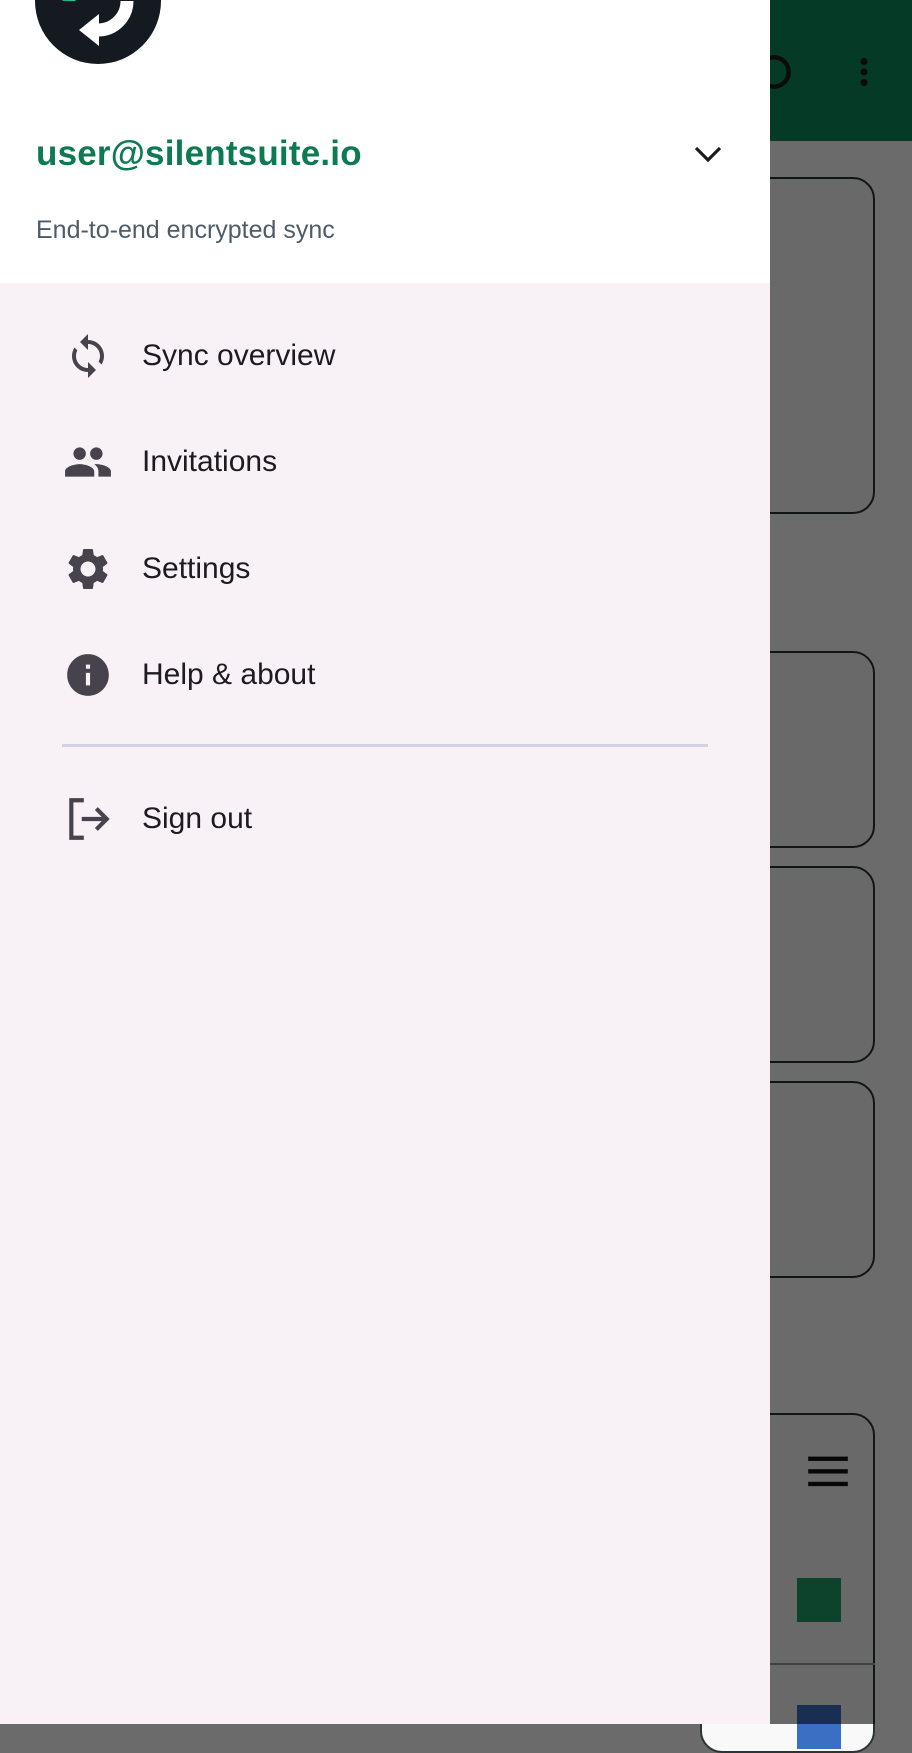  Describe the element at coordinates (380, 569) in the screenshot. I see `nav-item-settings: Settings` at that location.